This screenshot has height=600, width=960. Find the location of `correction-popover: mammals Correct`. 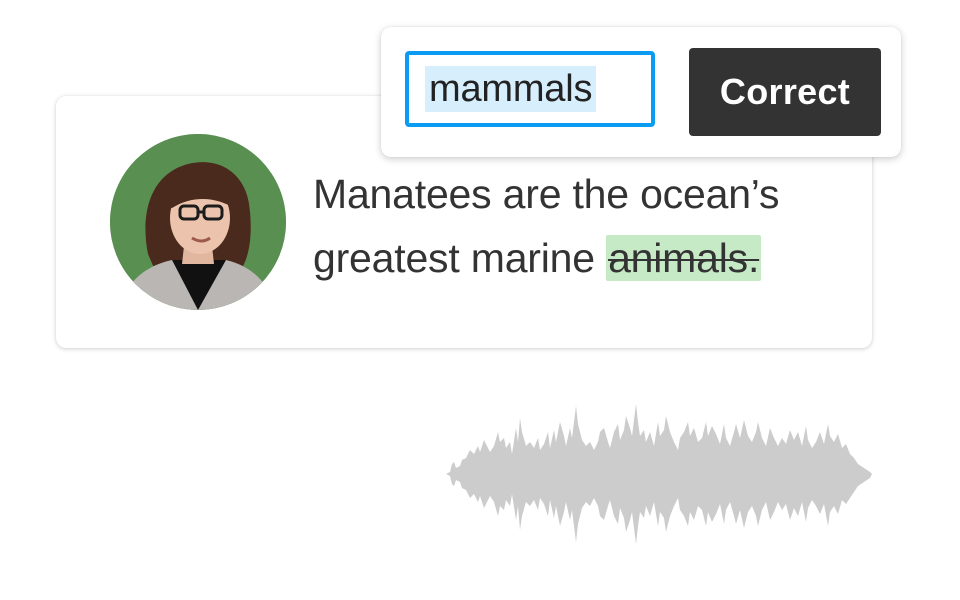

correction-popover: mammals Correct is located at coordinates (641, 92).